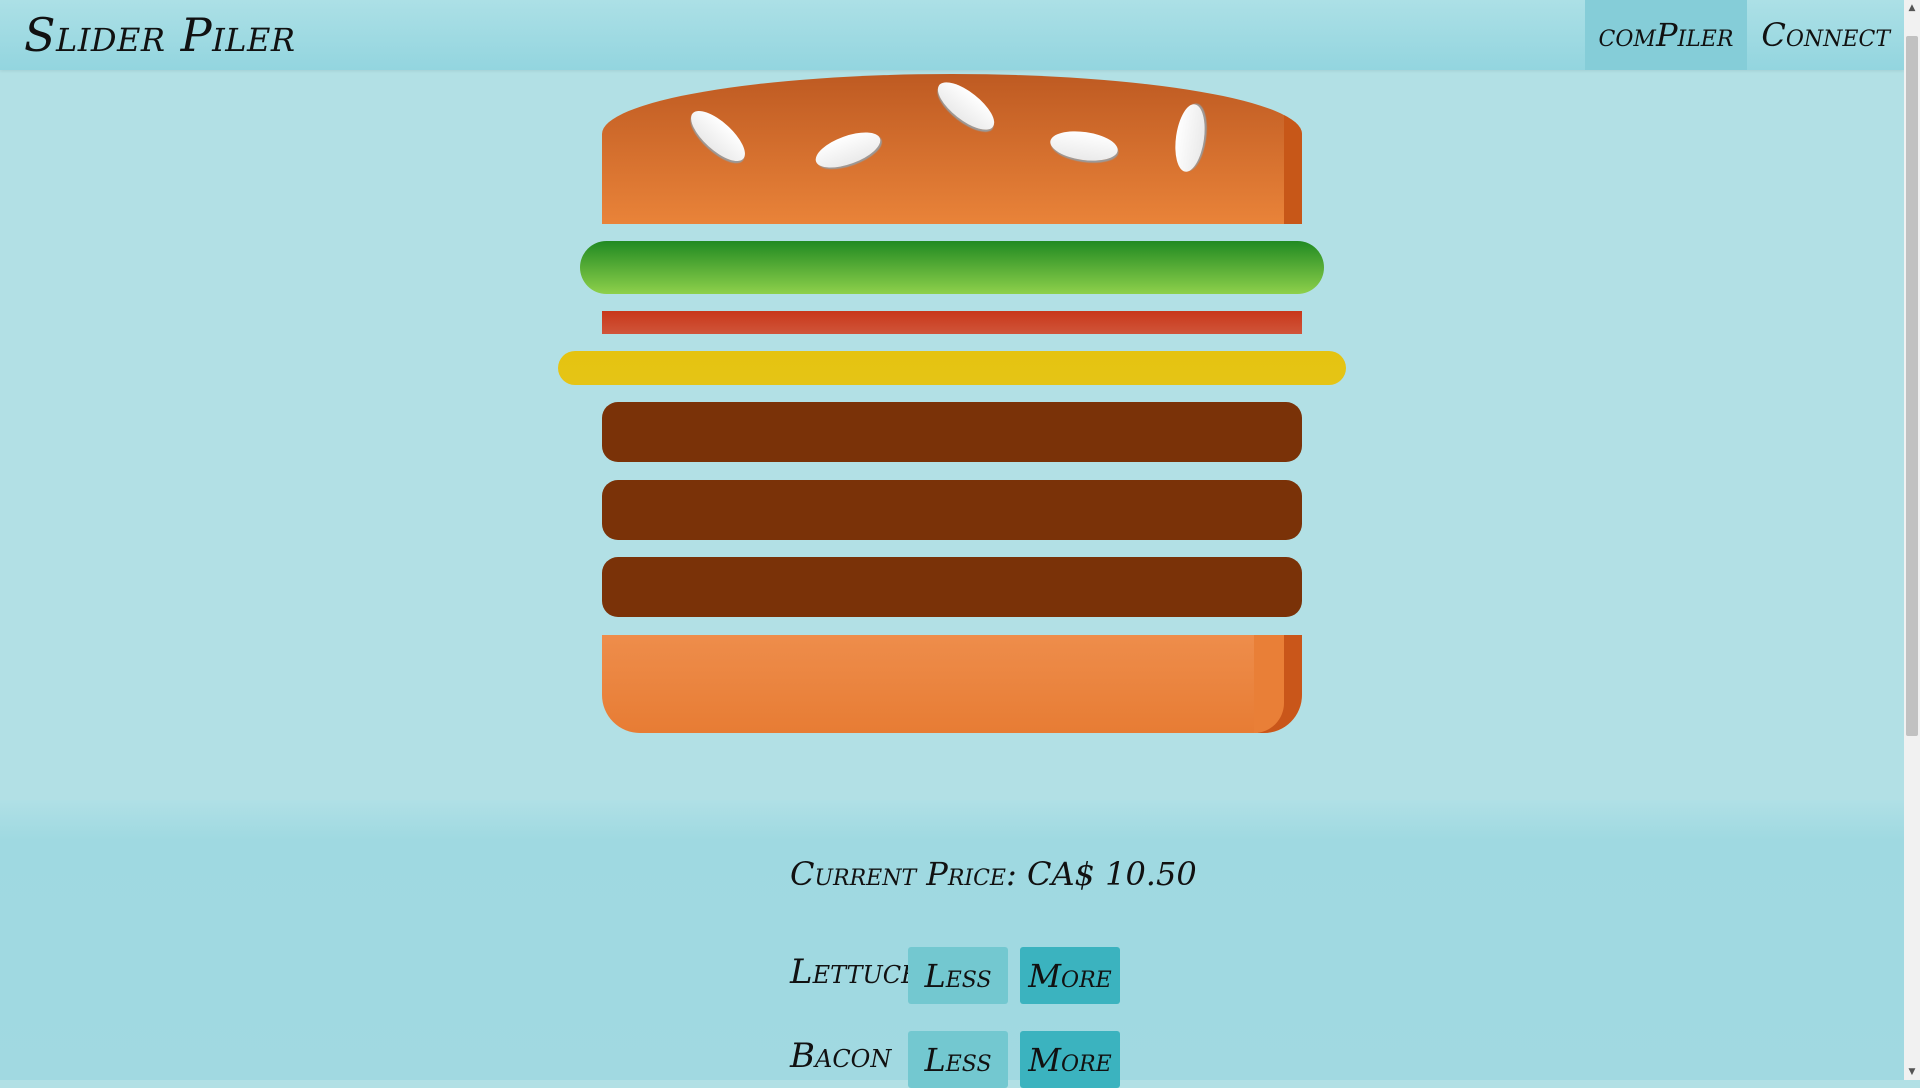  I want to click on burger-lettuce, so click(952, 267).